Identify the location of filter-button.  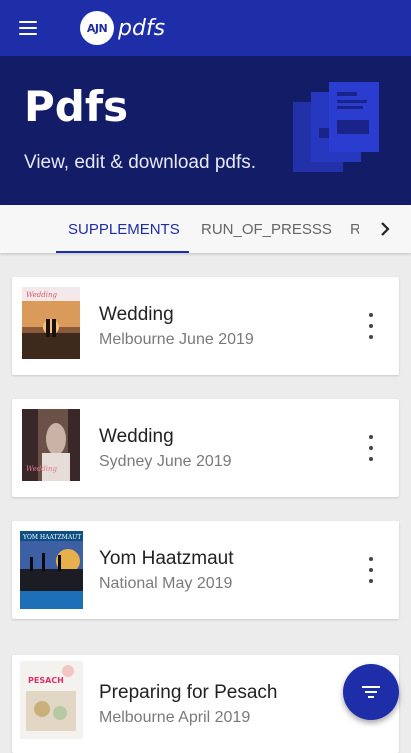
(371, 692).